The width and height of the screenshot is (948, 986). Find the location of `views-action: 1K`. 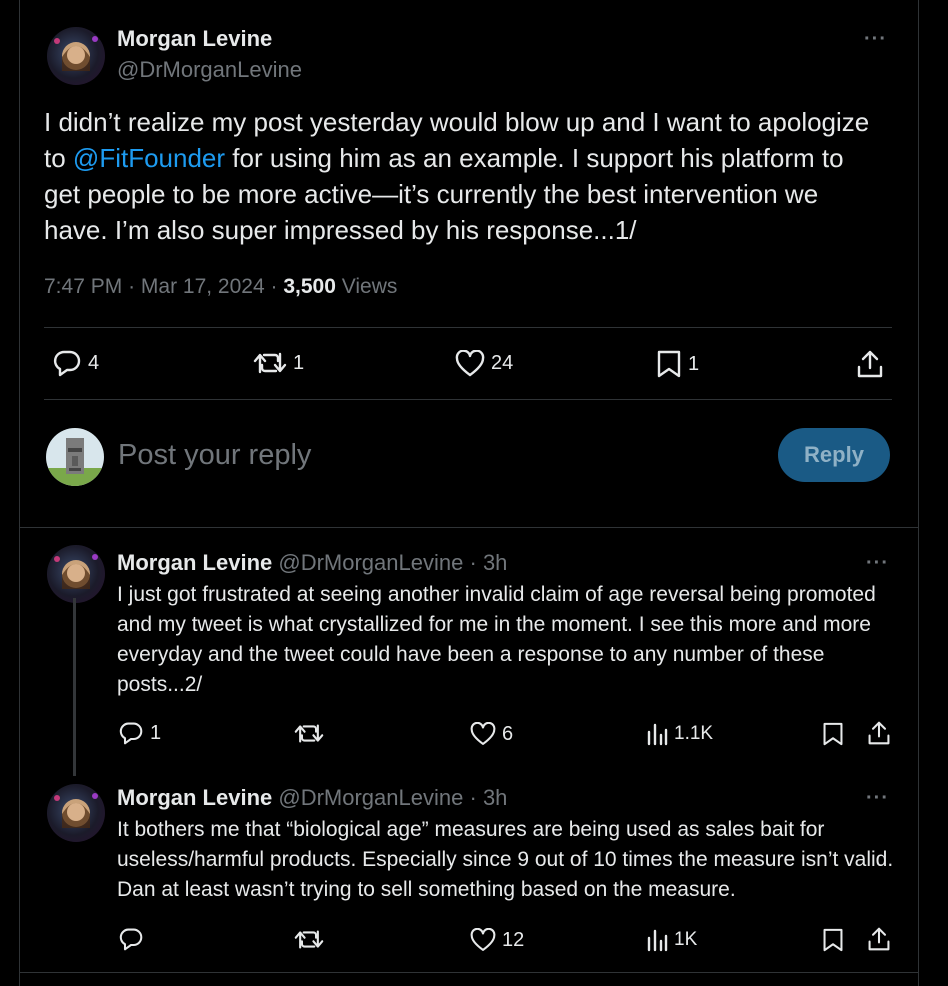

views-action: 1K is located at coordinates (671, 940).